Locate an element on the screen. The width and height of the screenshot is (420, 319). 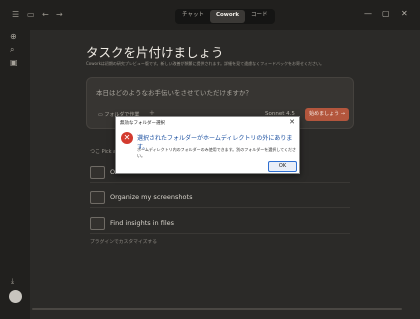
menu-icon: ☰ is located at coordinates (15, 15).